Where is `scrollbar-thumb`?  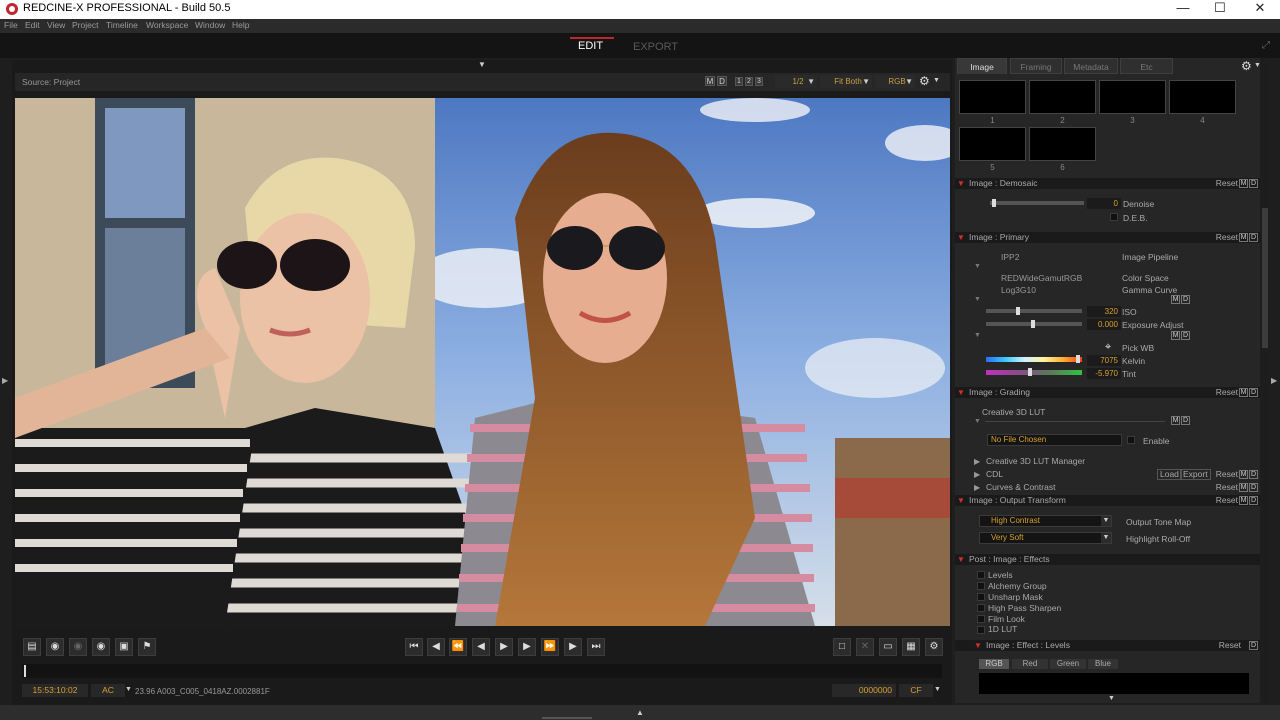 scrollbar-thumb is located at coordinates (1265, 278).